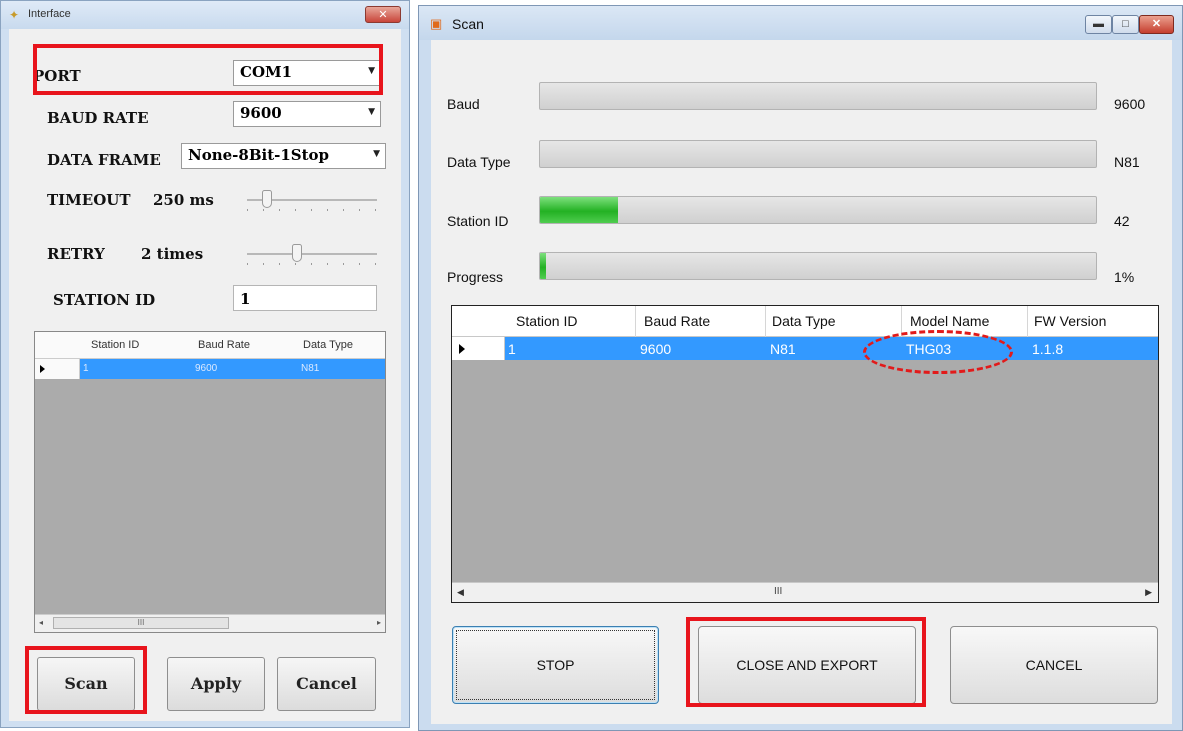 The width and height of the screenshot is (1183, 731). What do you see at coordinates (806, 662) in the screenshot?
I see `close-export-highlight-box` at bounding box center [806, 662].